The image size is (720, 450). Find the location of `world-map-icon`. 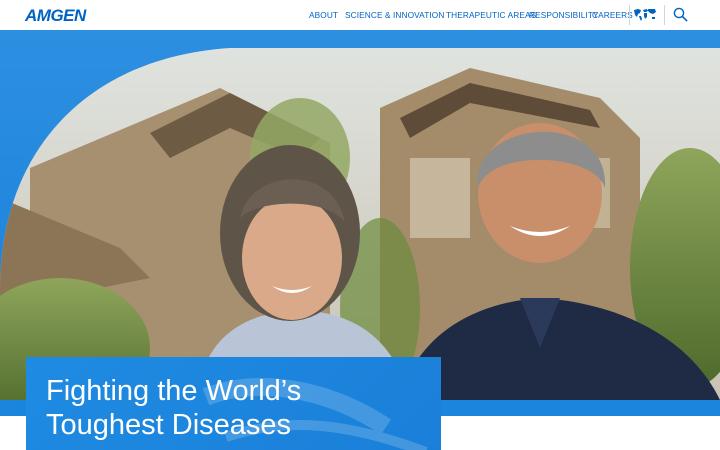

world-map-icon is located at coordinates (645, 14).